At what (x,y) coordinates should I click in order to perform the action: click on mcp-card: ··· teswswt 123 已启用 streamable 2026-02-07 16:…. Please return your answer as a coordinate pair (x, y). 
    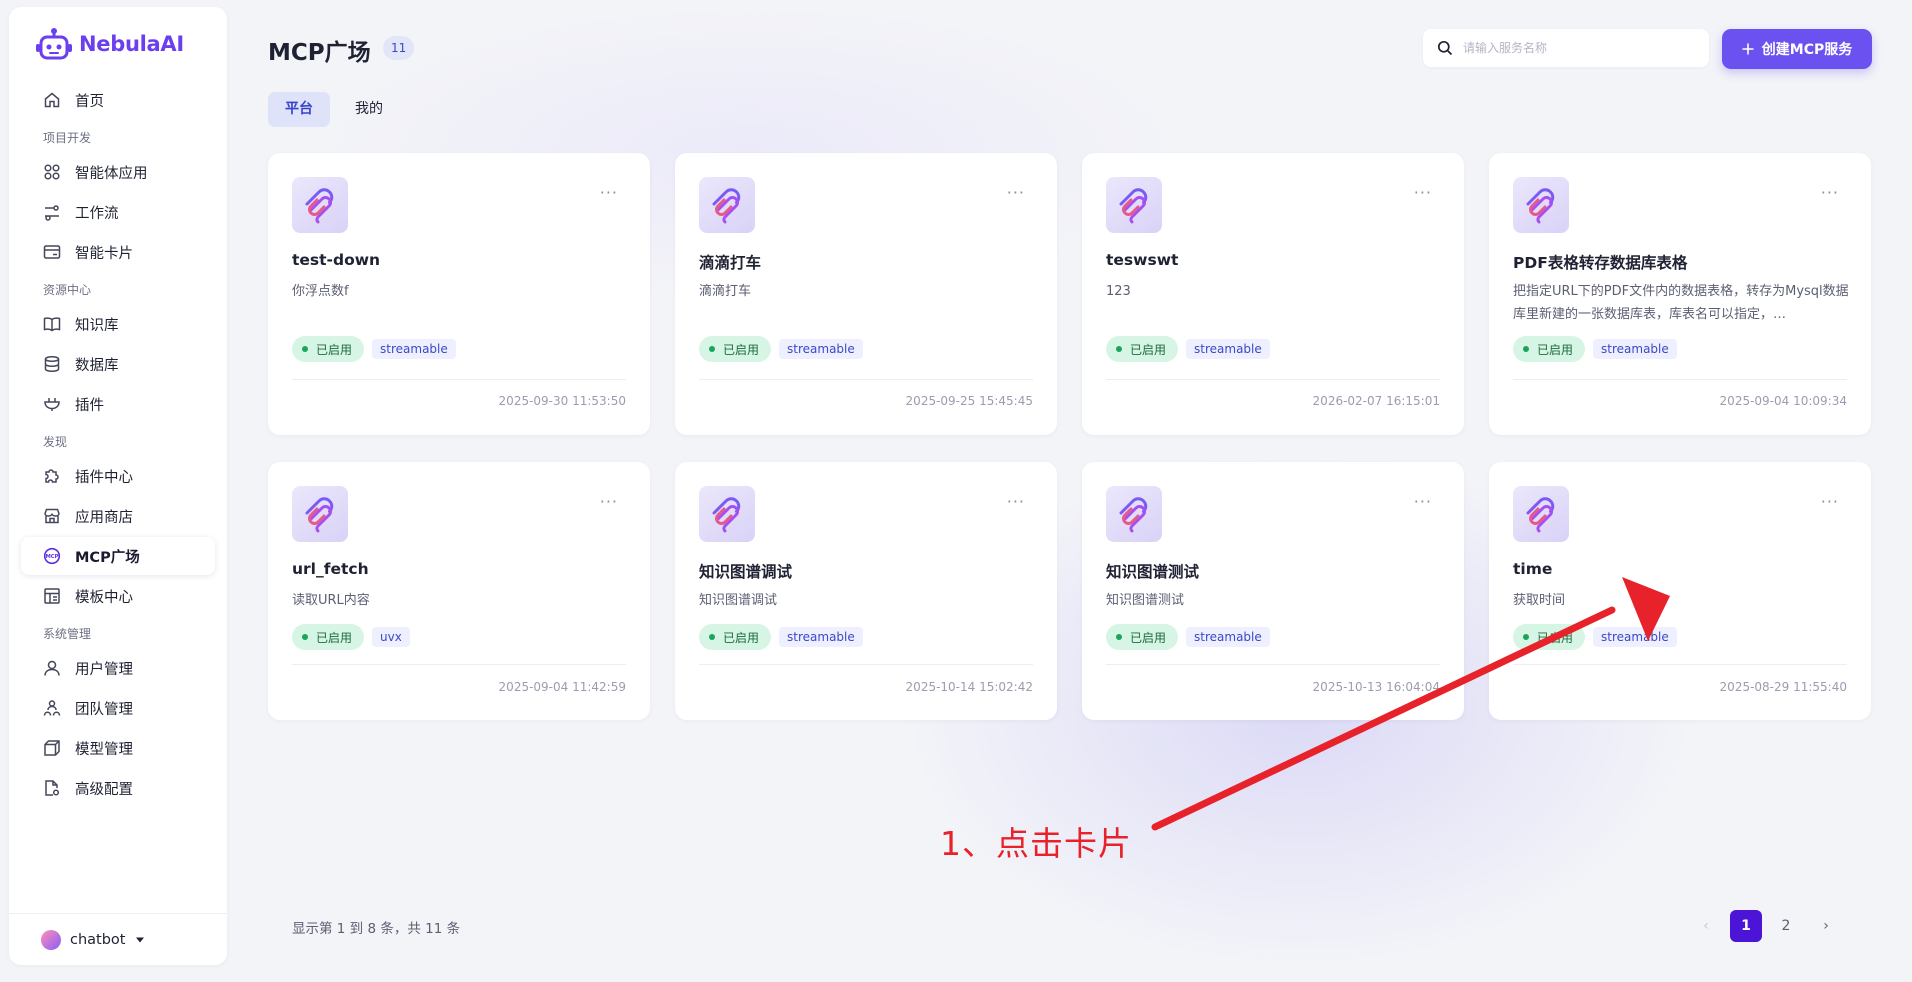
    Looking at the image, I should click on (1273, 294).